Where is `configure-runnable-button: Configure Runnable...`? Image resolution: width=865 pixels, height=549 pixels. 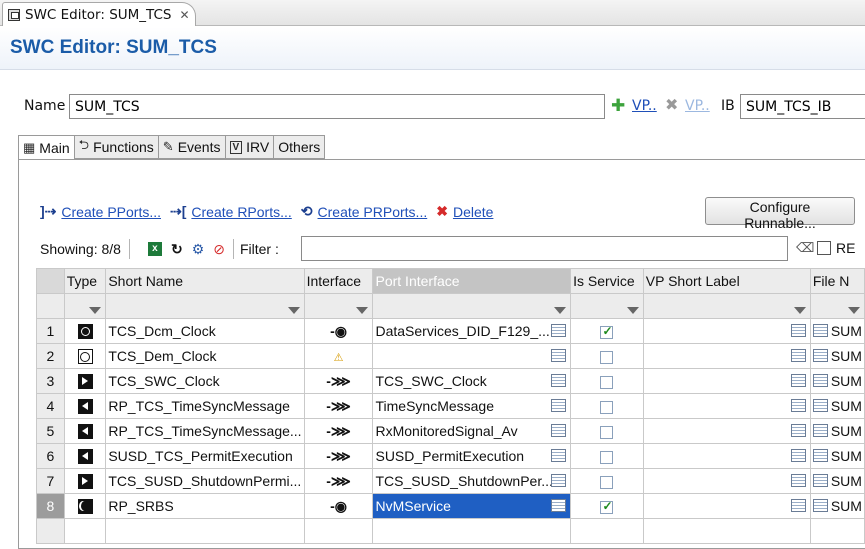 configure-runnable-button: Configure Runnable... is located at coordinates (780, 214).